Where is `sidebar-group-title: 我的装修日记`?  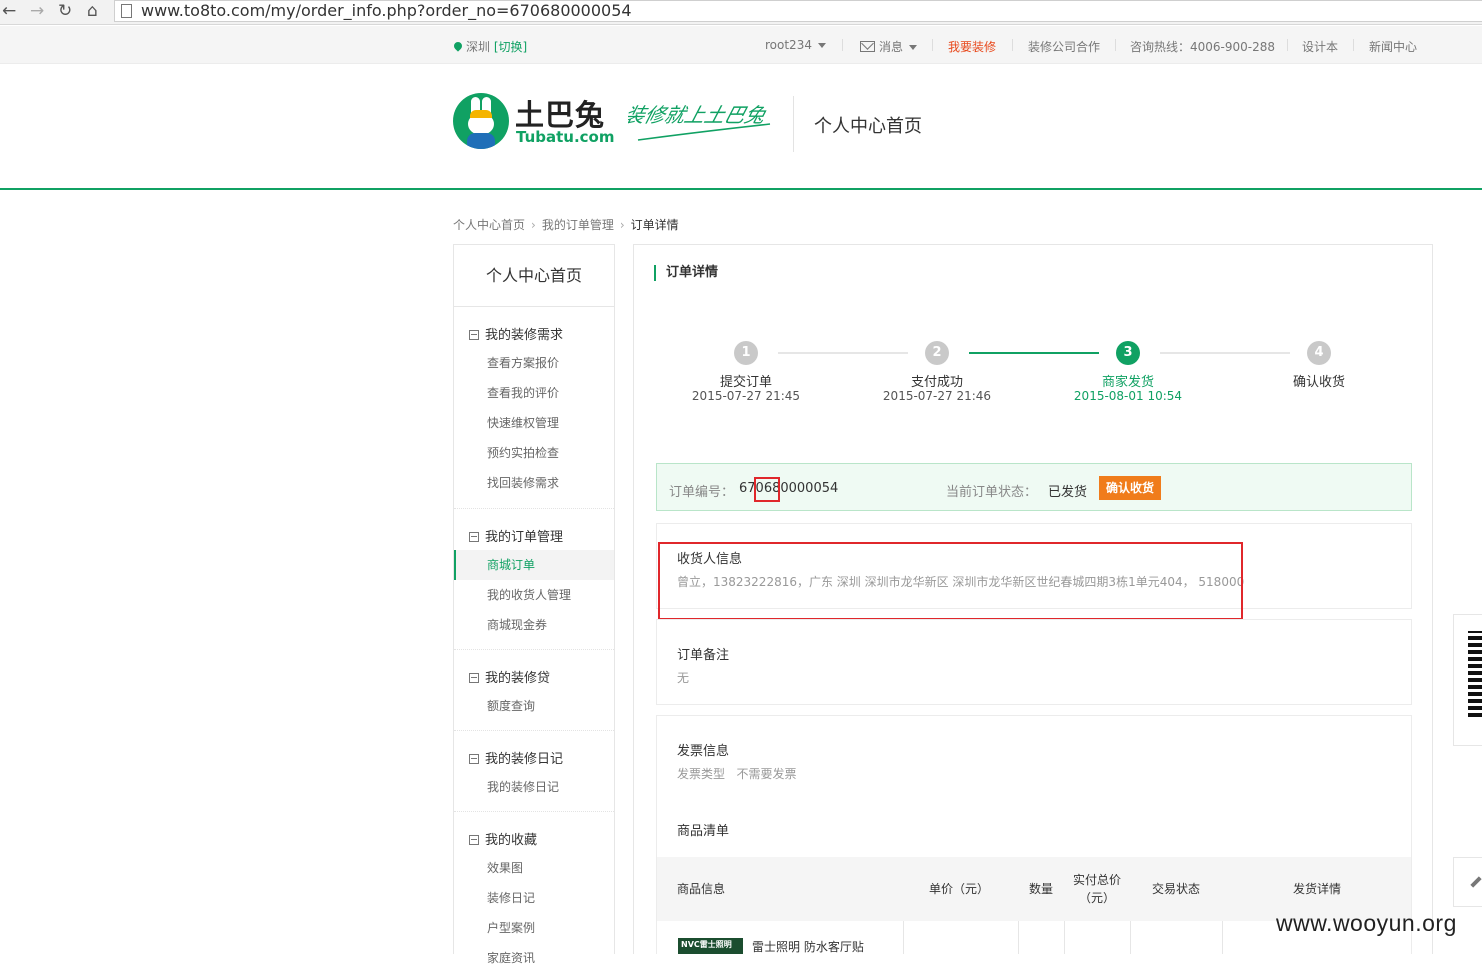
sidebar-group-title: 我的装修日记 is located at coordinates (516, 757).